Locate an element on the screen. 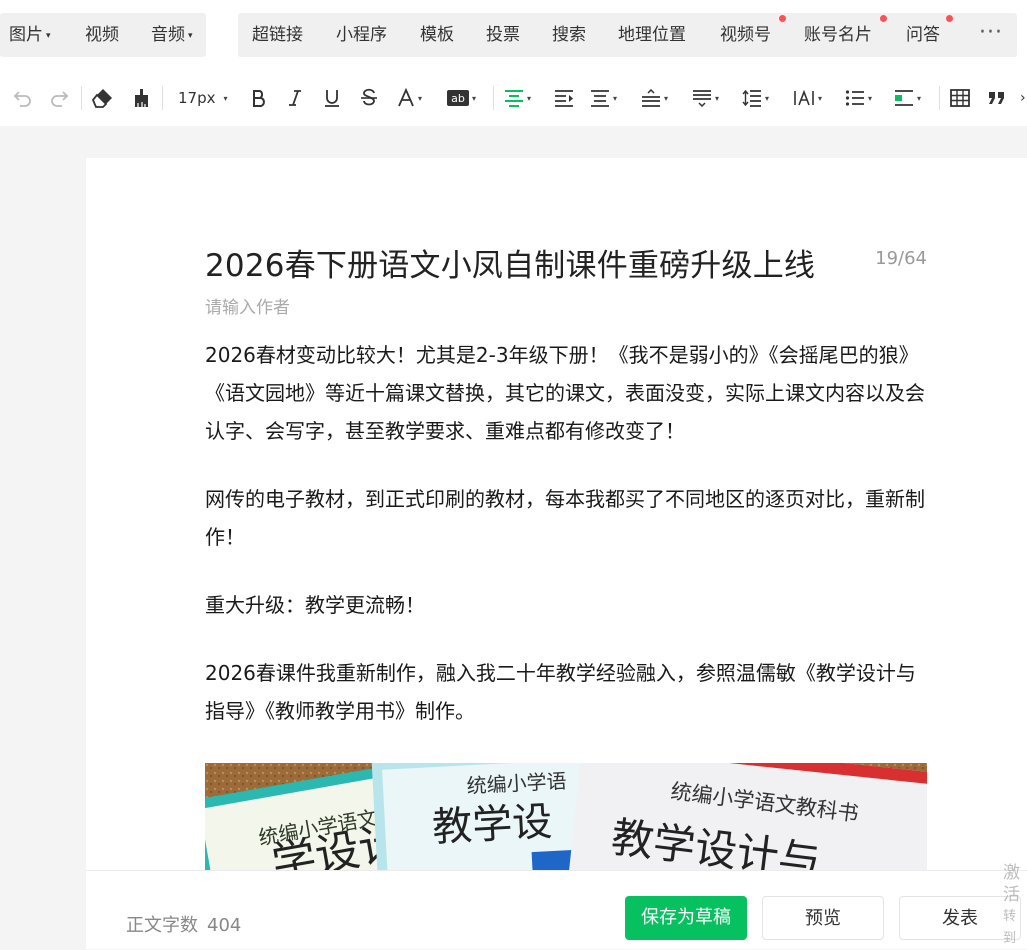 This screenshot has height=950, width=1027. textbook-photo: 统编小学语文 学设计 统编小学语 教学设 统编小学语文教科书 教学设计与 is located at coordinates (566, 818).